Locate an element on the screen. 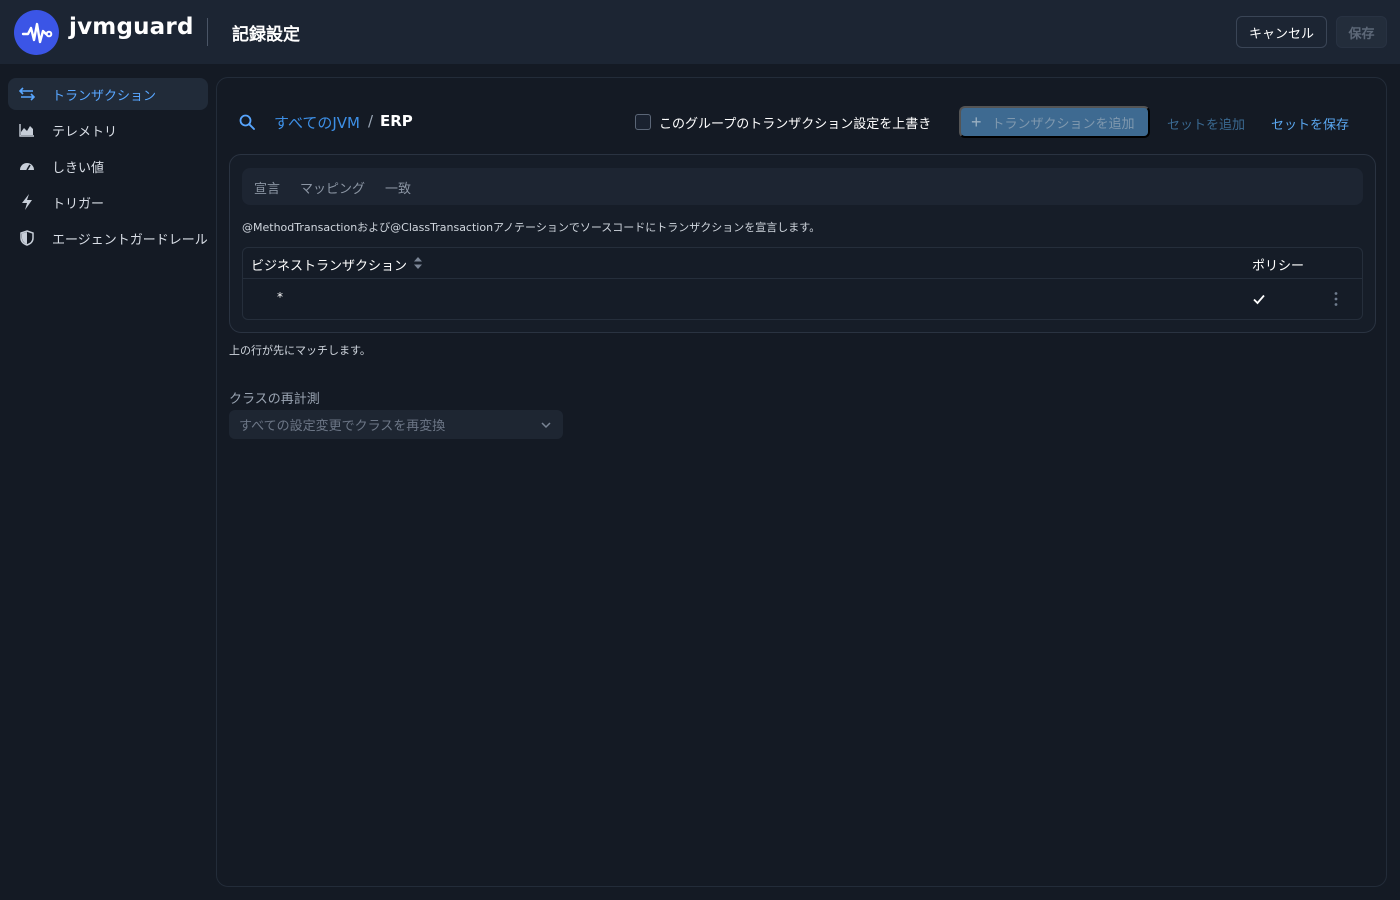  sidebar-item-label: テレメトリ is located at coordinates (85, 132).